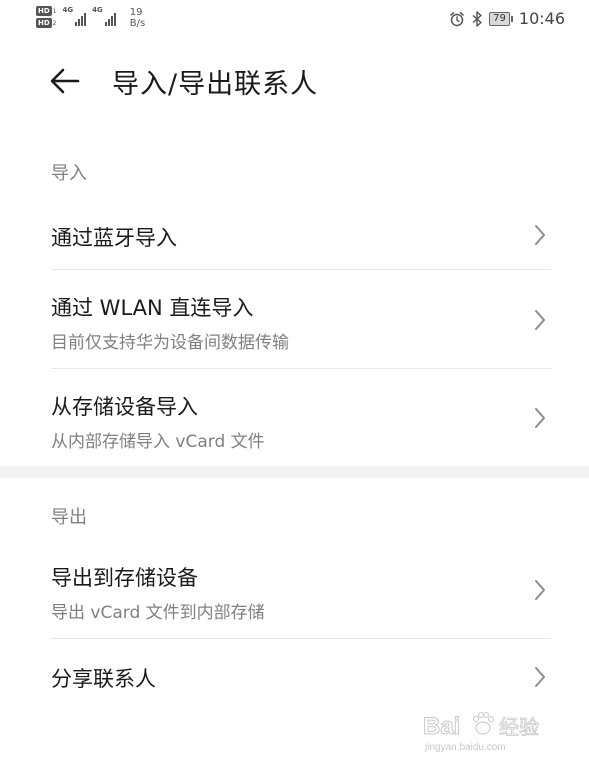 Image resolution: width=589 pixels, height=768 pixels. I want to click on list-item-title: 通过蓝牙导入, so click(114, 238).